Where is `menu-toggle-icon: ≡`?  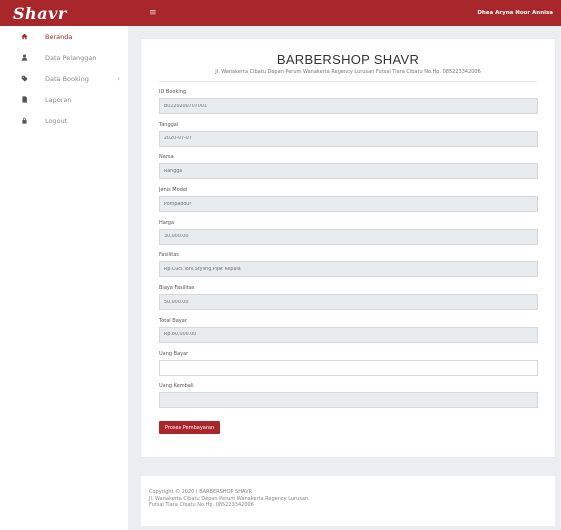
menu-toggle-icon: ≡ is located at coordinates (153, 13).